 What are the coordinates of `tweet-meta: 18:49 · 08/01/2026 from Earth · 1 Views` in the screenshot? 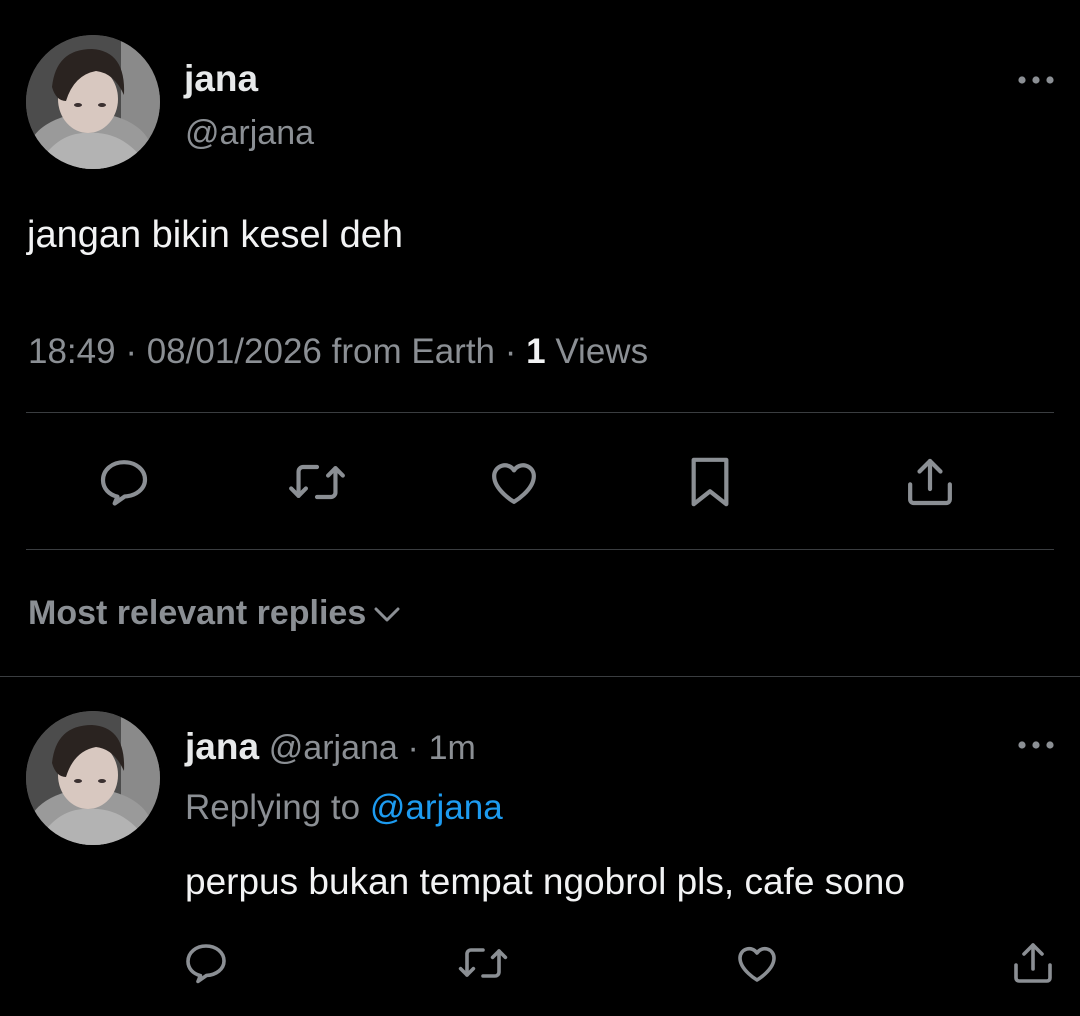 It's located at (338, 352).